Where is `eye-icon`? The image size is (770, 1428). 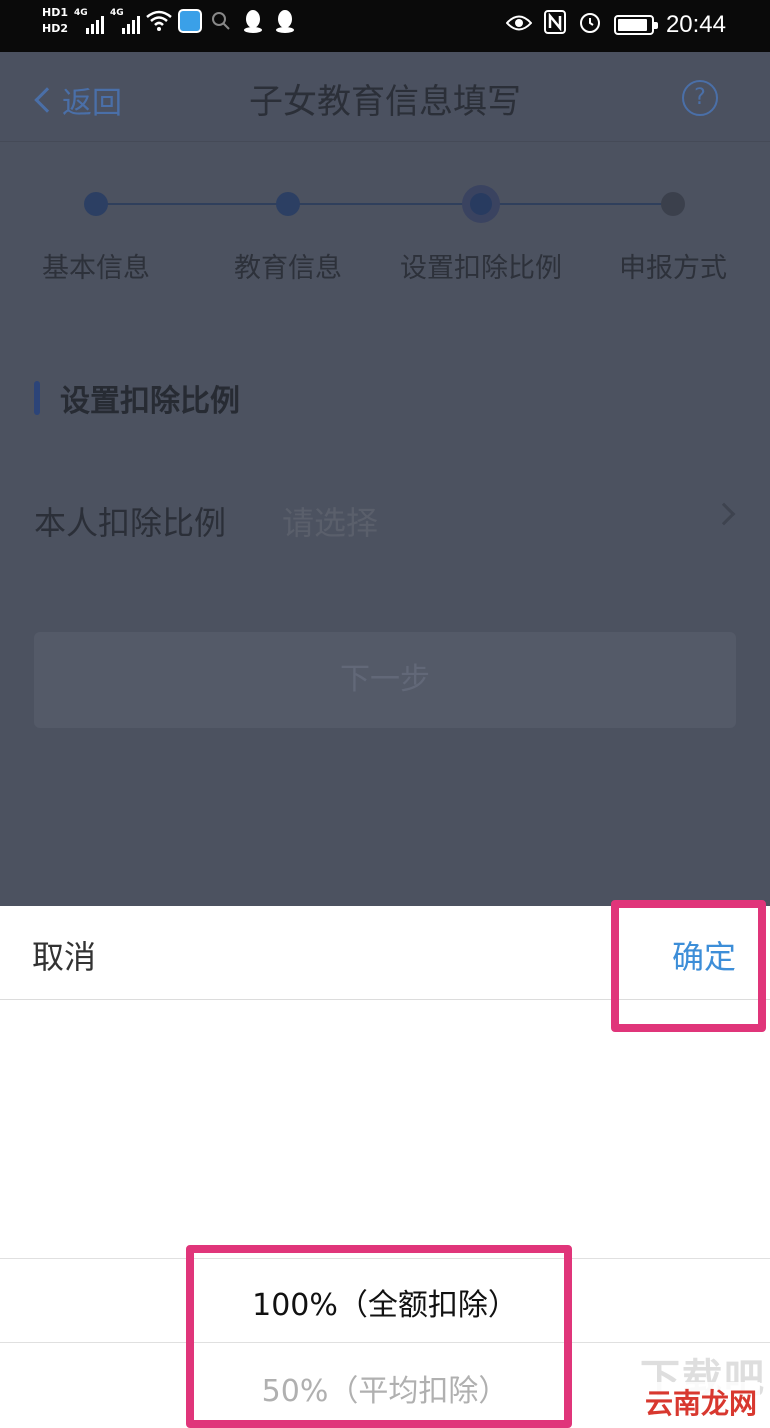 eye-icon is located at coordinates (519, 25).